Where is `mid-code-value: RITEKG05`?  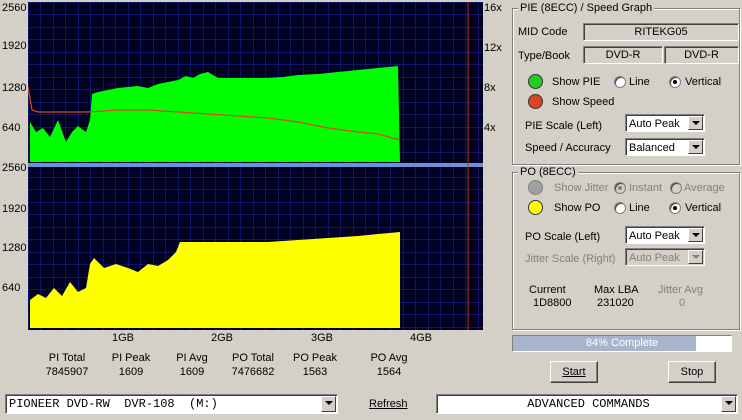
mid-code-value: RITEKG05 is located at coordinates (661, 32).